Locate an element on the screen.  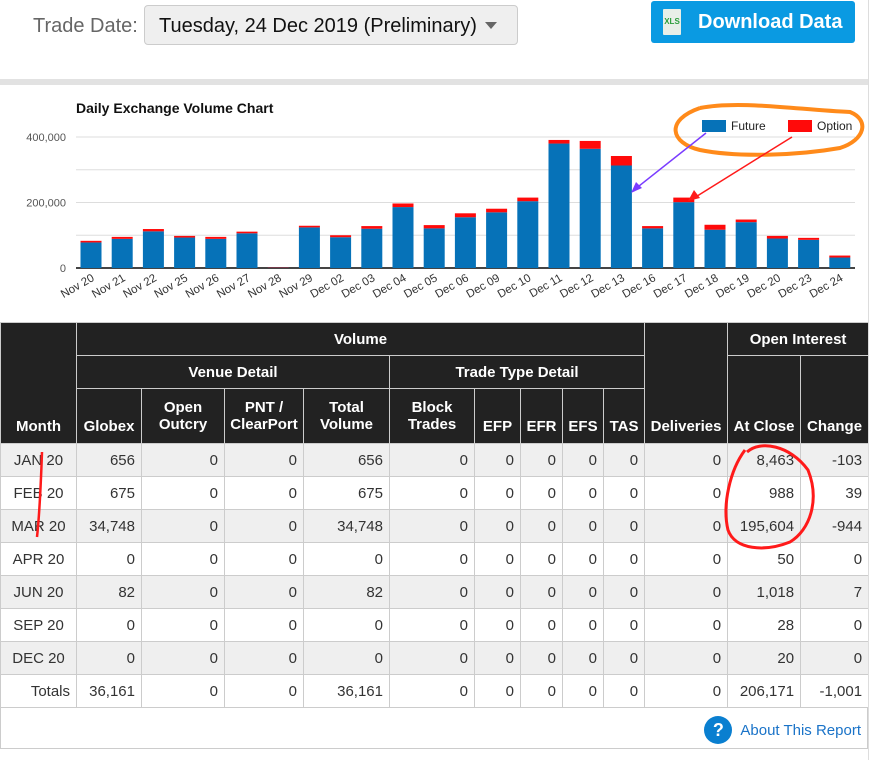
about-report-label: About This Report is located at coordinates (800, 730).